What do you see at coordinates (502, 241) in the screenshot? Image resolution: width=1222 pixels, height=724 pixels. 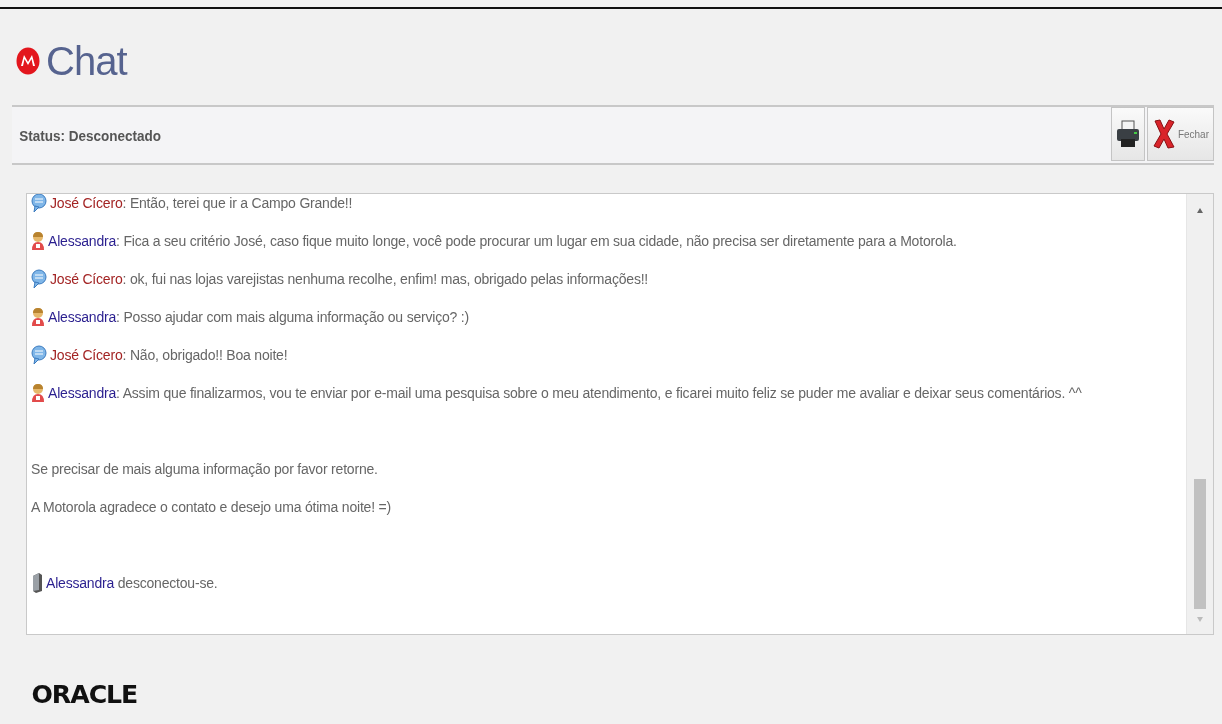 I see `chat-message: Alessandra: Fica a seu critério José, caso fique muito longe, você pode procurar um lugar em sua cidade, não precisa ser diretamente para a Motorola.` at bounding box center [502, 241].